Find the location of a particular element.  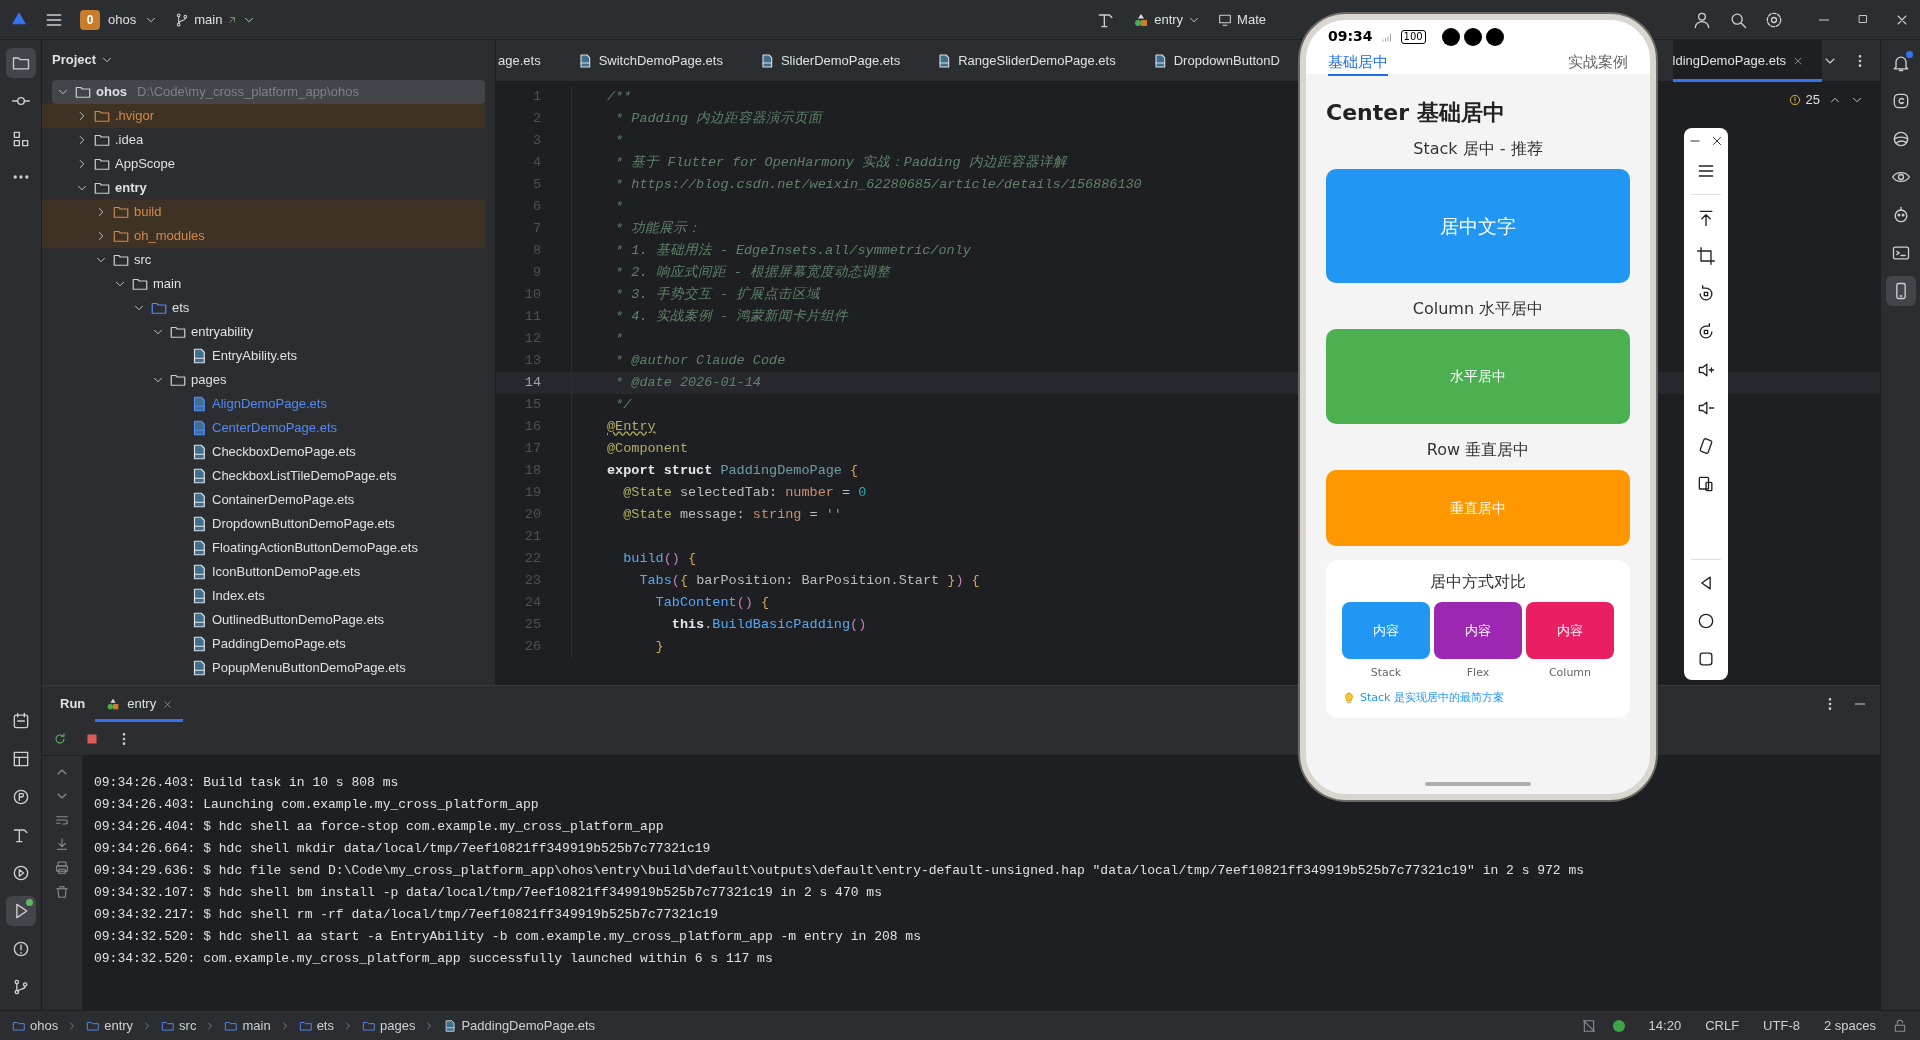

breadcrumb: ohos is located at coordinates (35, 1025).